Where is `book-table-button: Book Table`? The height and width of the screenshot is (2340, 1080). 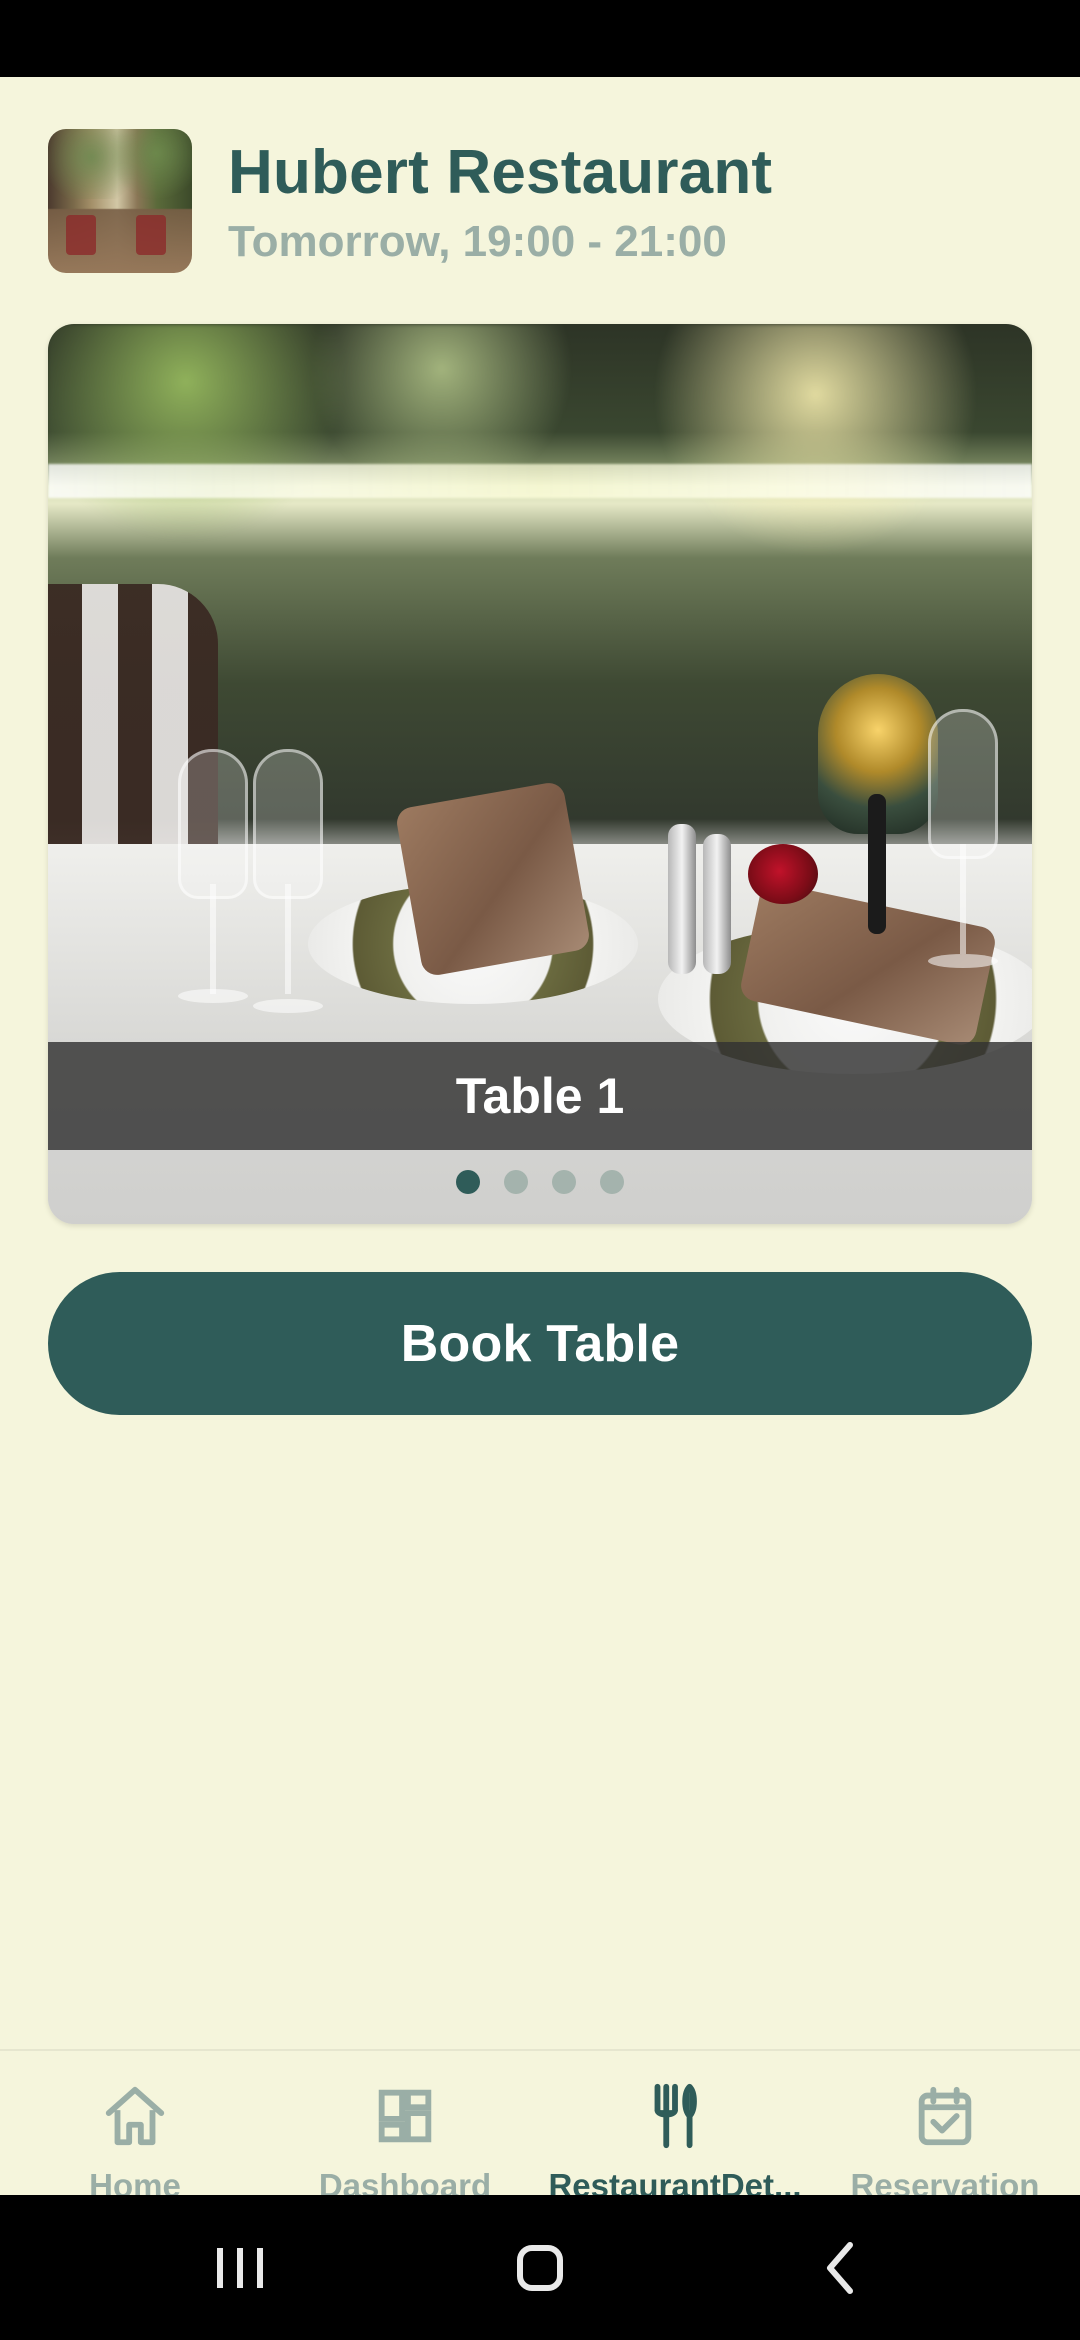 book-table-button: Book Table is located at coordinates (540, 1343).